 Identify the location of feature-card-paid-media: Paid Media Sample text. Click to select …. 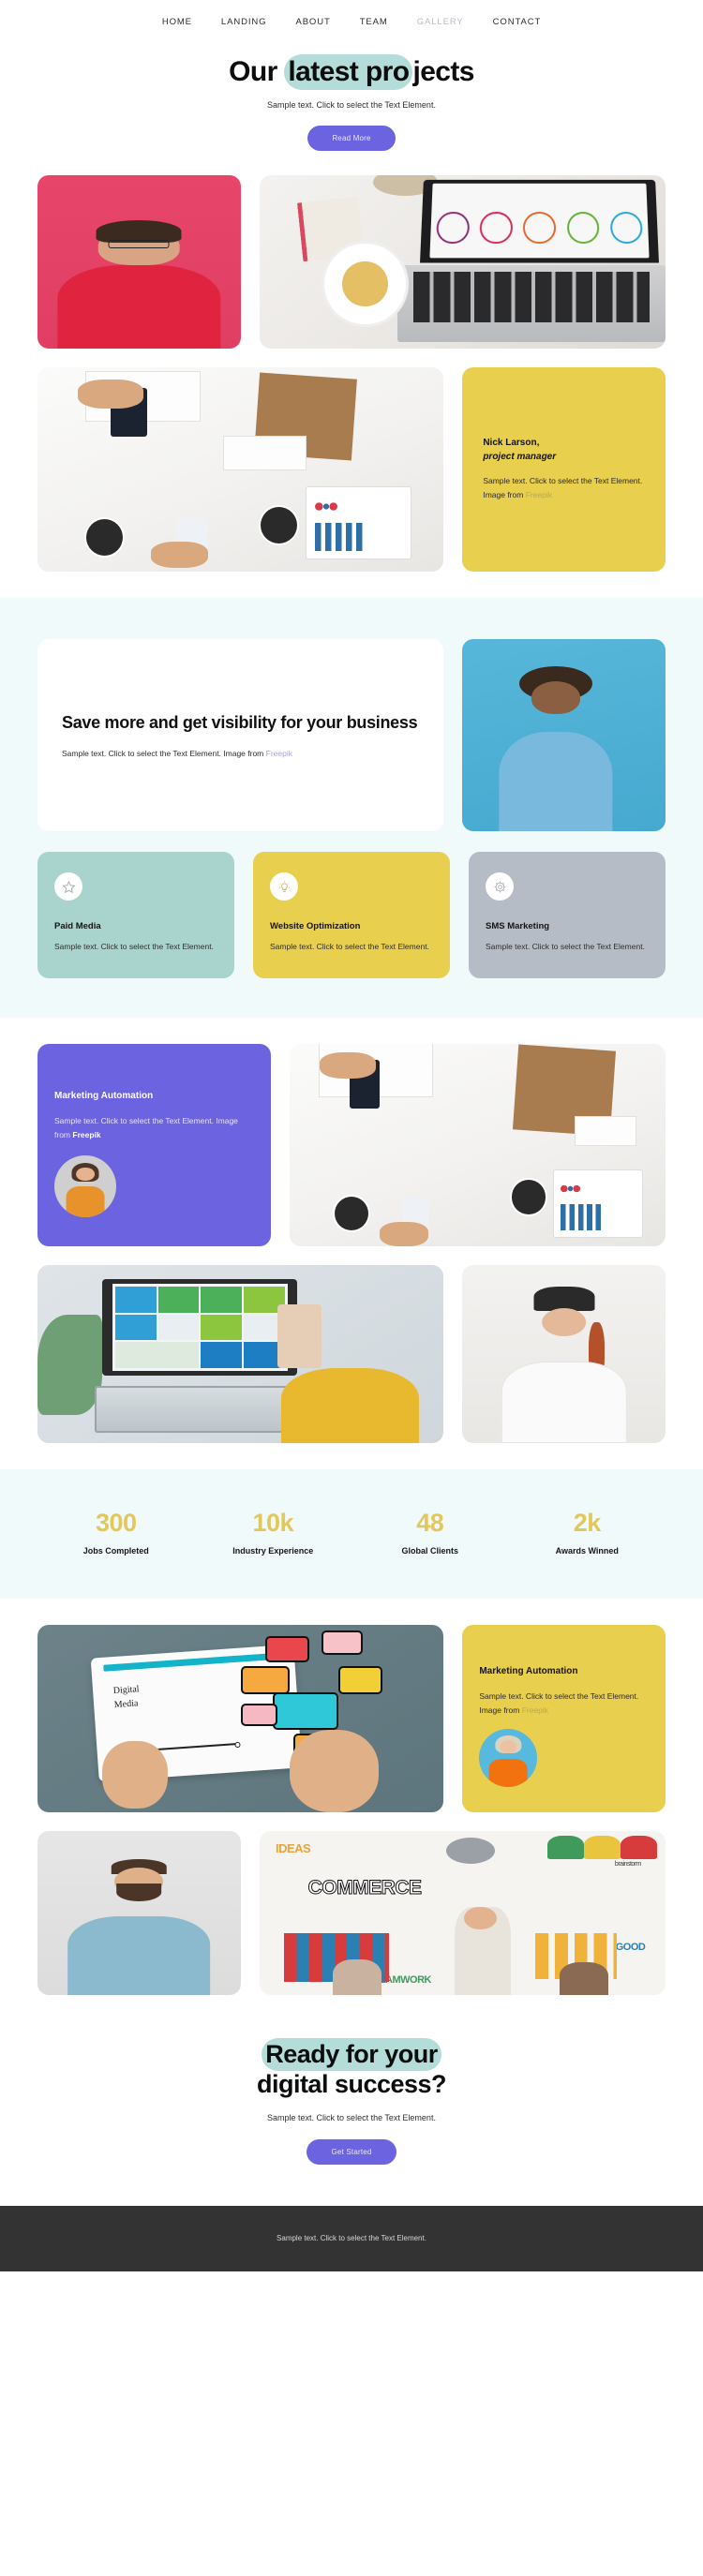
(135, 915).